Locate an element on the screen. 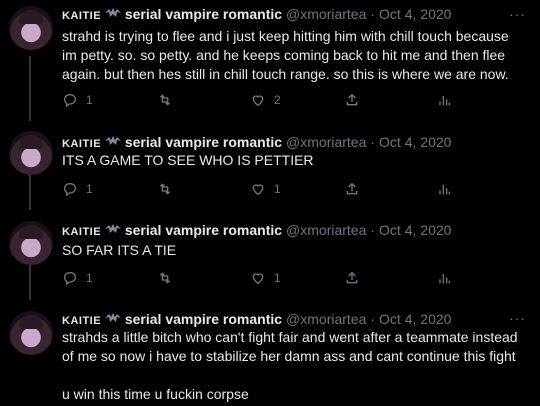  like-button: 2 is located at coordinates (265, 100).